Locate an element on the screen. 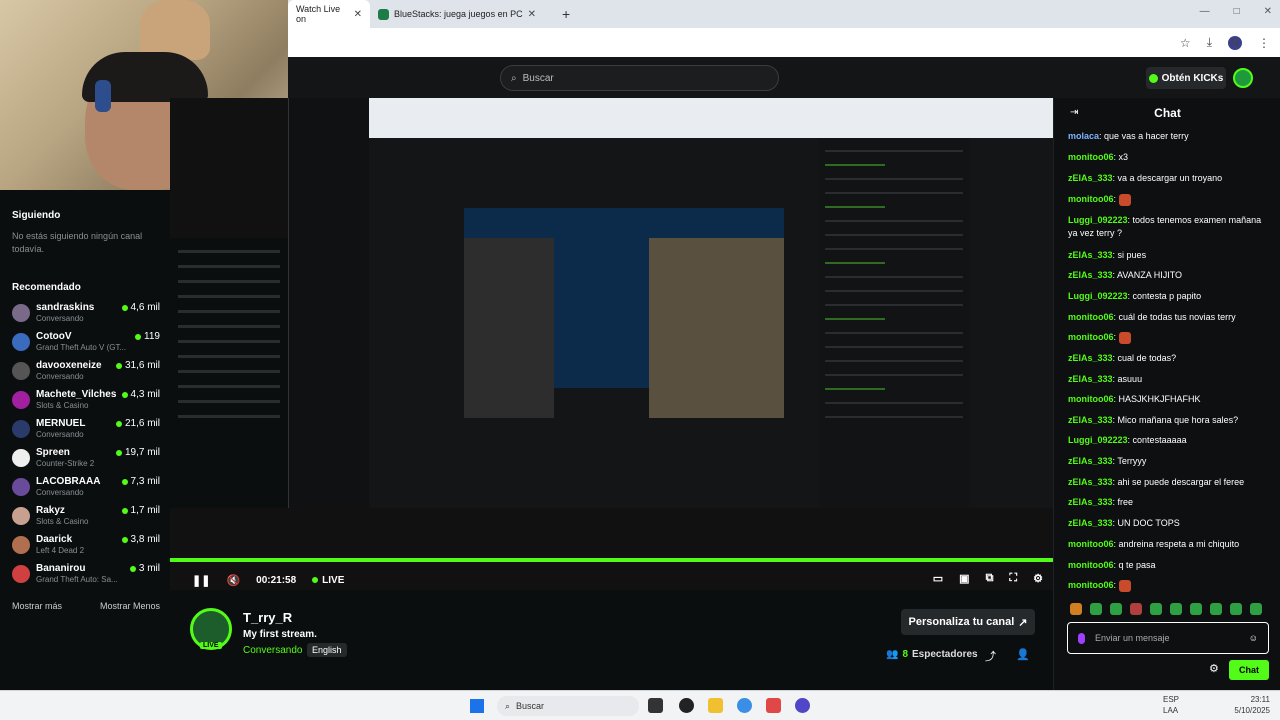 The height and width of the screenshot is (720, 1280). chat-text: Mico mañana que hora sales? is located at coordinates (1178, 420).